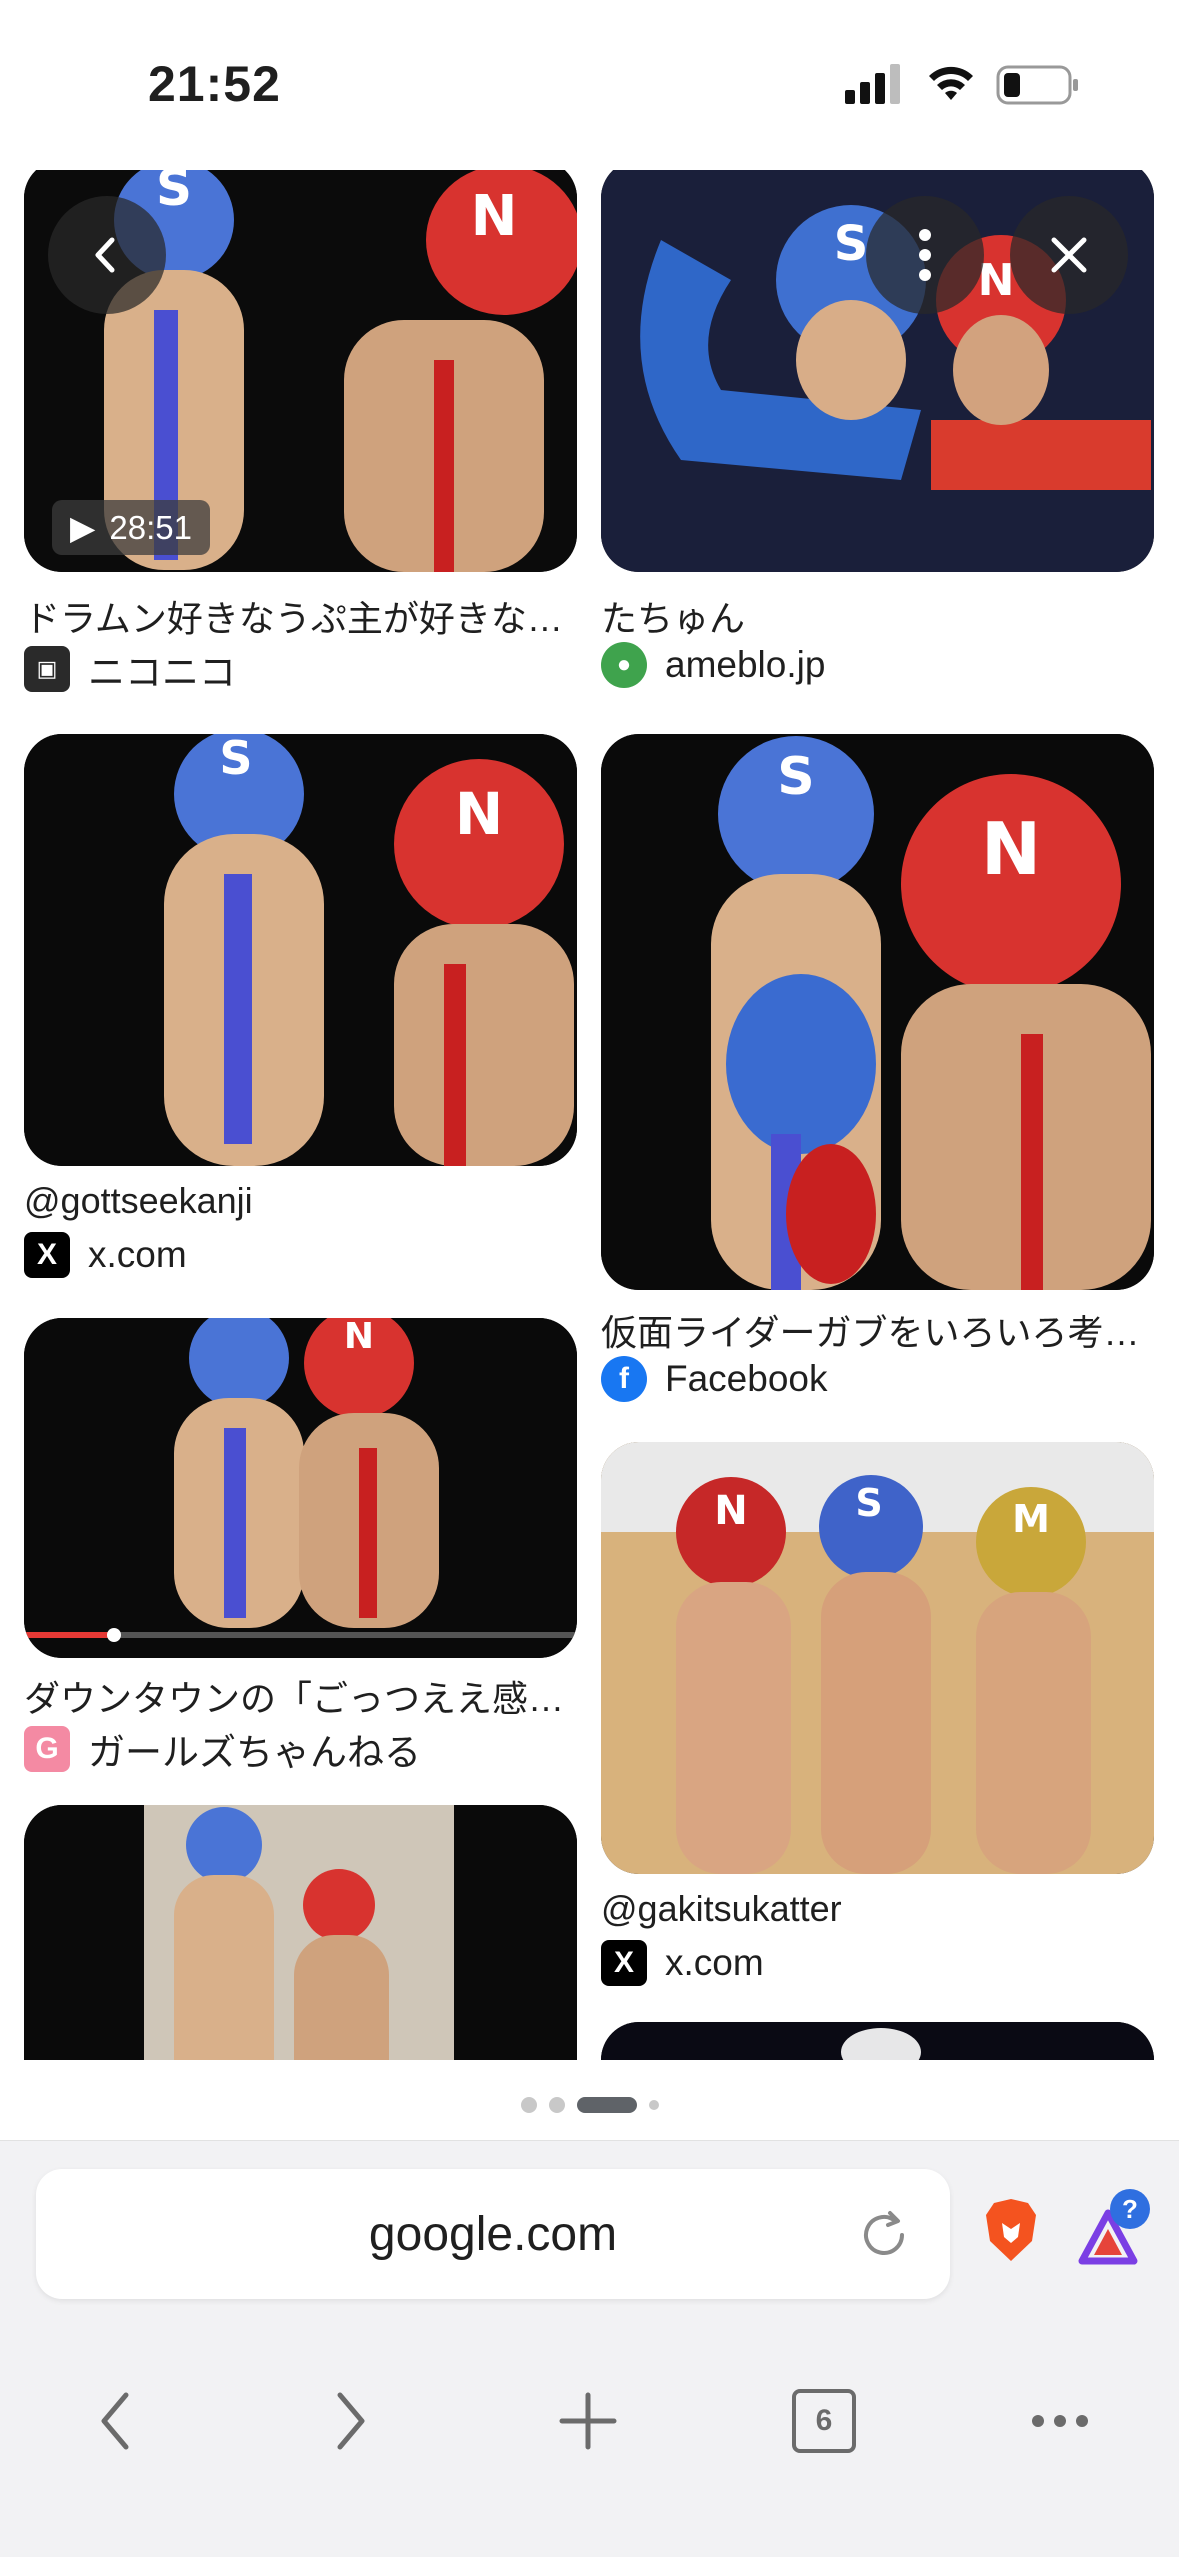 This screenshot has width=1179, height=2557. I want to click on more-options-button, so click(925, 255).